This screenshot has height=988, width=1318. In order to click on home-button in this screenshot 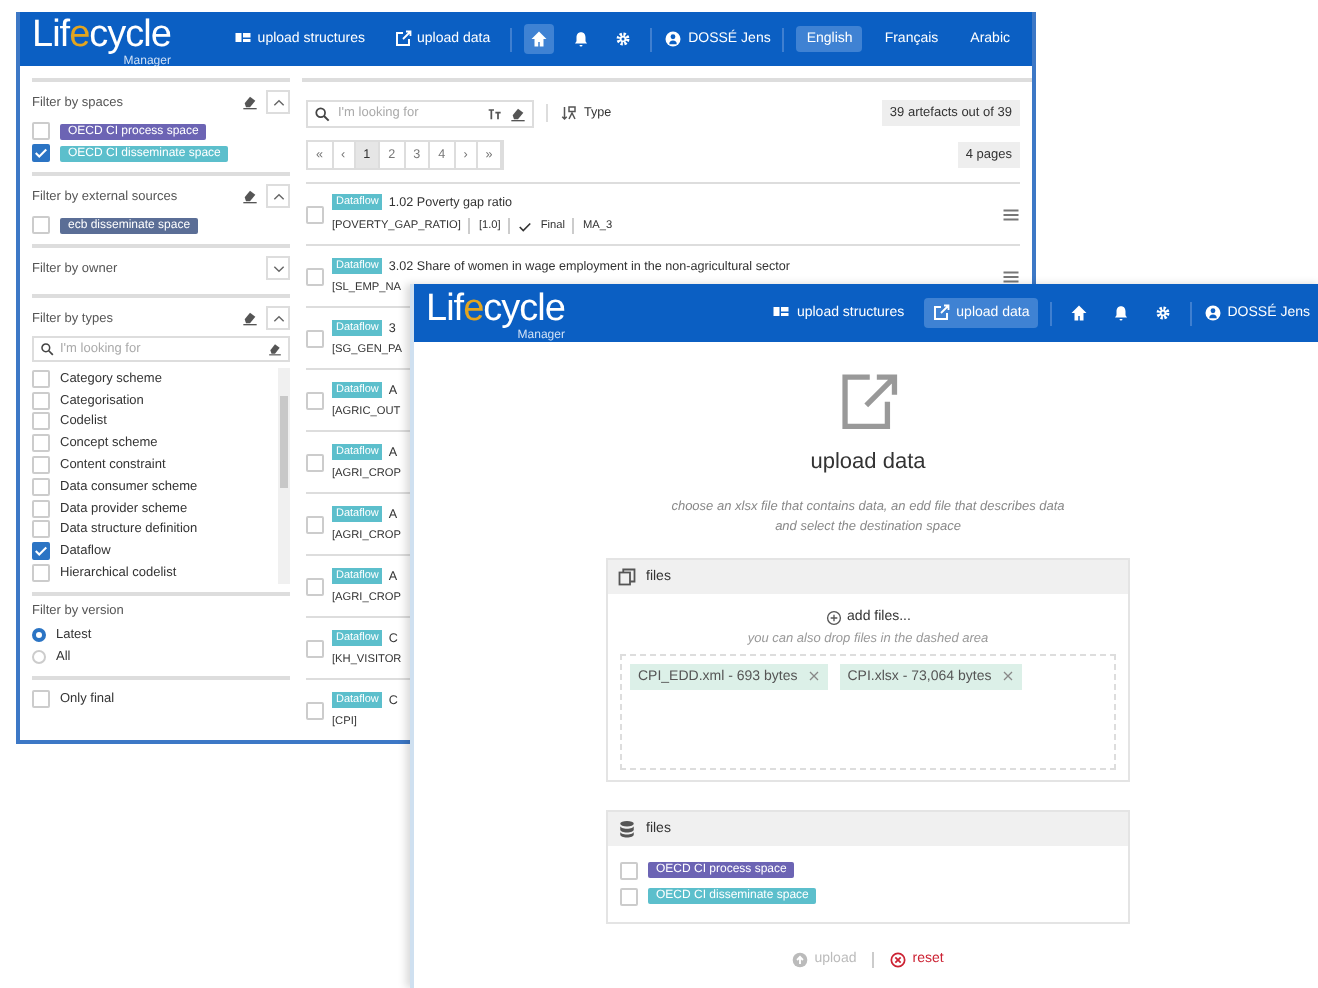, I will do `click(539, 39)`.